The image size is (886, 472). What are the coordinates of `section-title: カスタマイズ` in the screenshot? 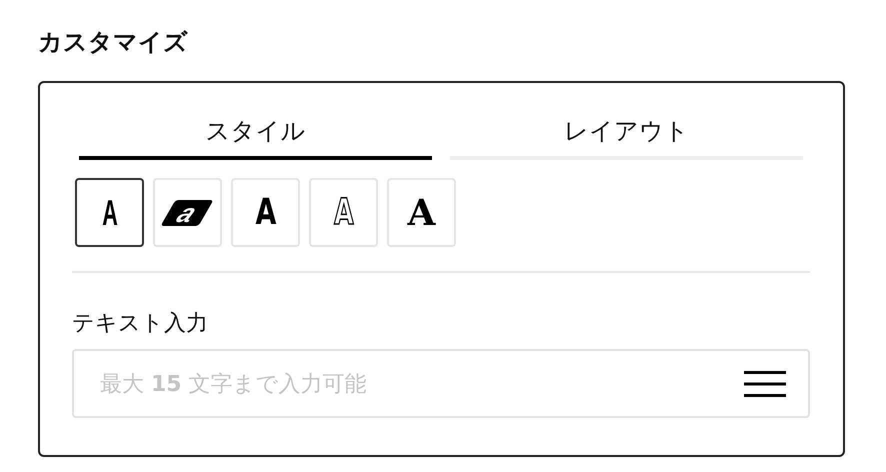 It's located at (113, 42).